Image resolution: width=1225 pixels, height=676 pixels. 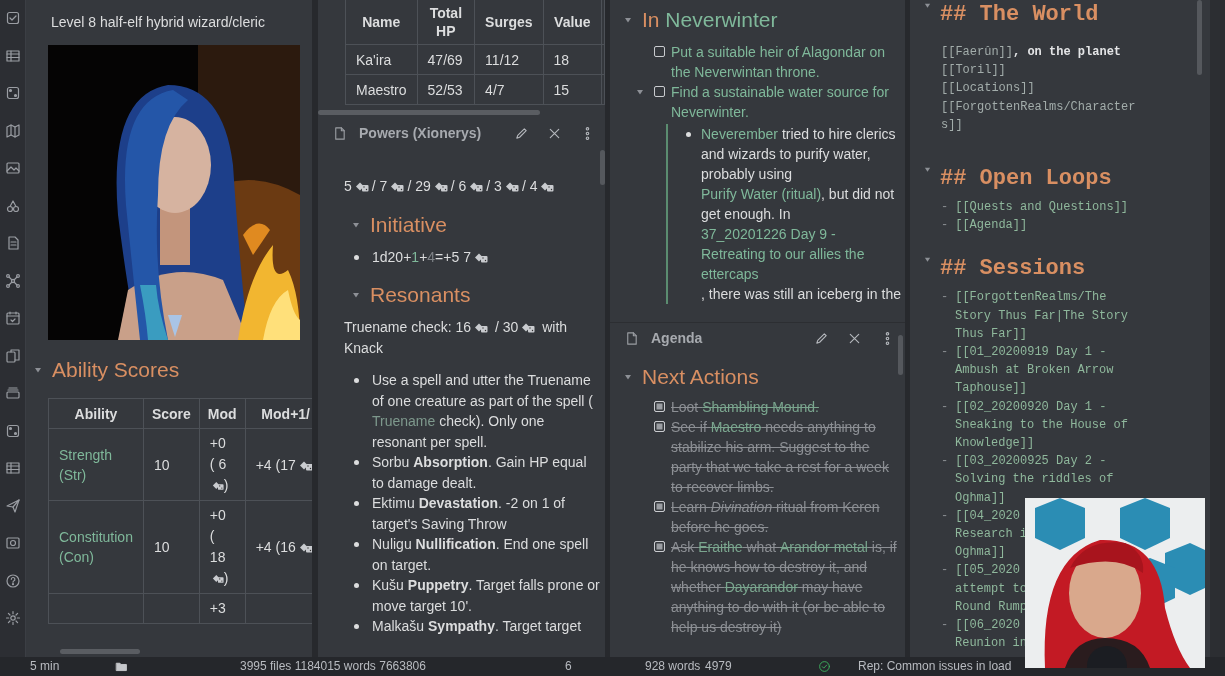 What do you see at coordinates (1038, 106) in the screenshot?
I see `link: [[ForgottenRealms/Character` at bounding box center [1038, 106].